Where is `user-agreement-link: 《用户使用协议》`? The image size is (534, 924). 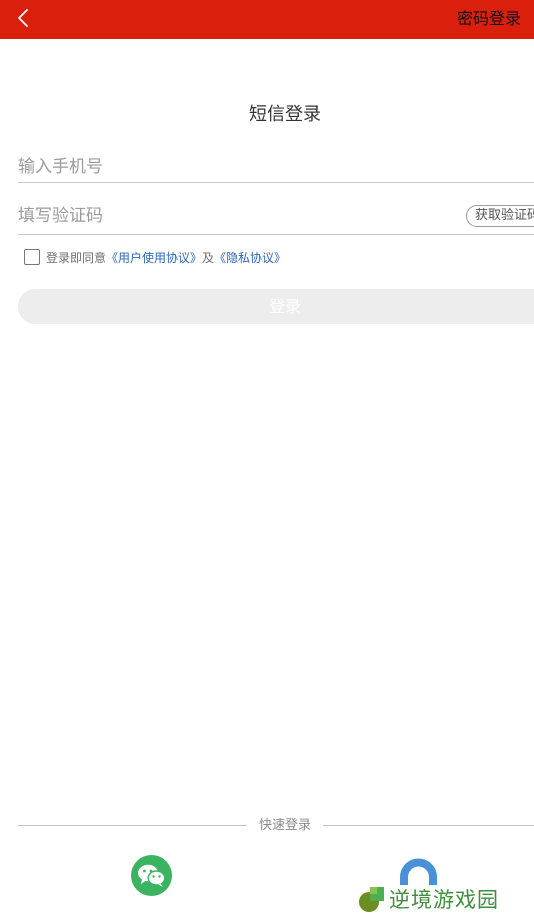 user-agreement-link: 《用户使用协议》 is located at coordinates (154, 257).